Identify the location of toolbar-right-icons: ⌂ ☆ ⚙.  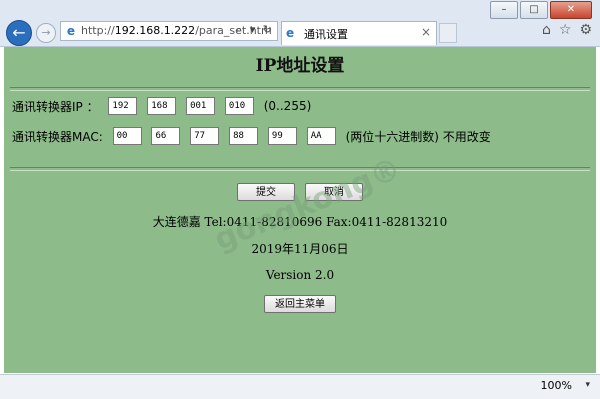
(567, 30).